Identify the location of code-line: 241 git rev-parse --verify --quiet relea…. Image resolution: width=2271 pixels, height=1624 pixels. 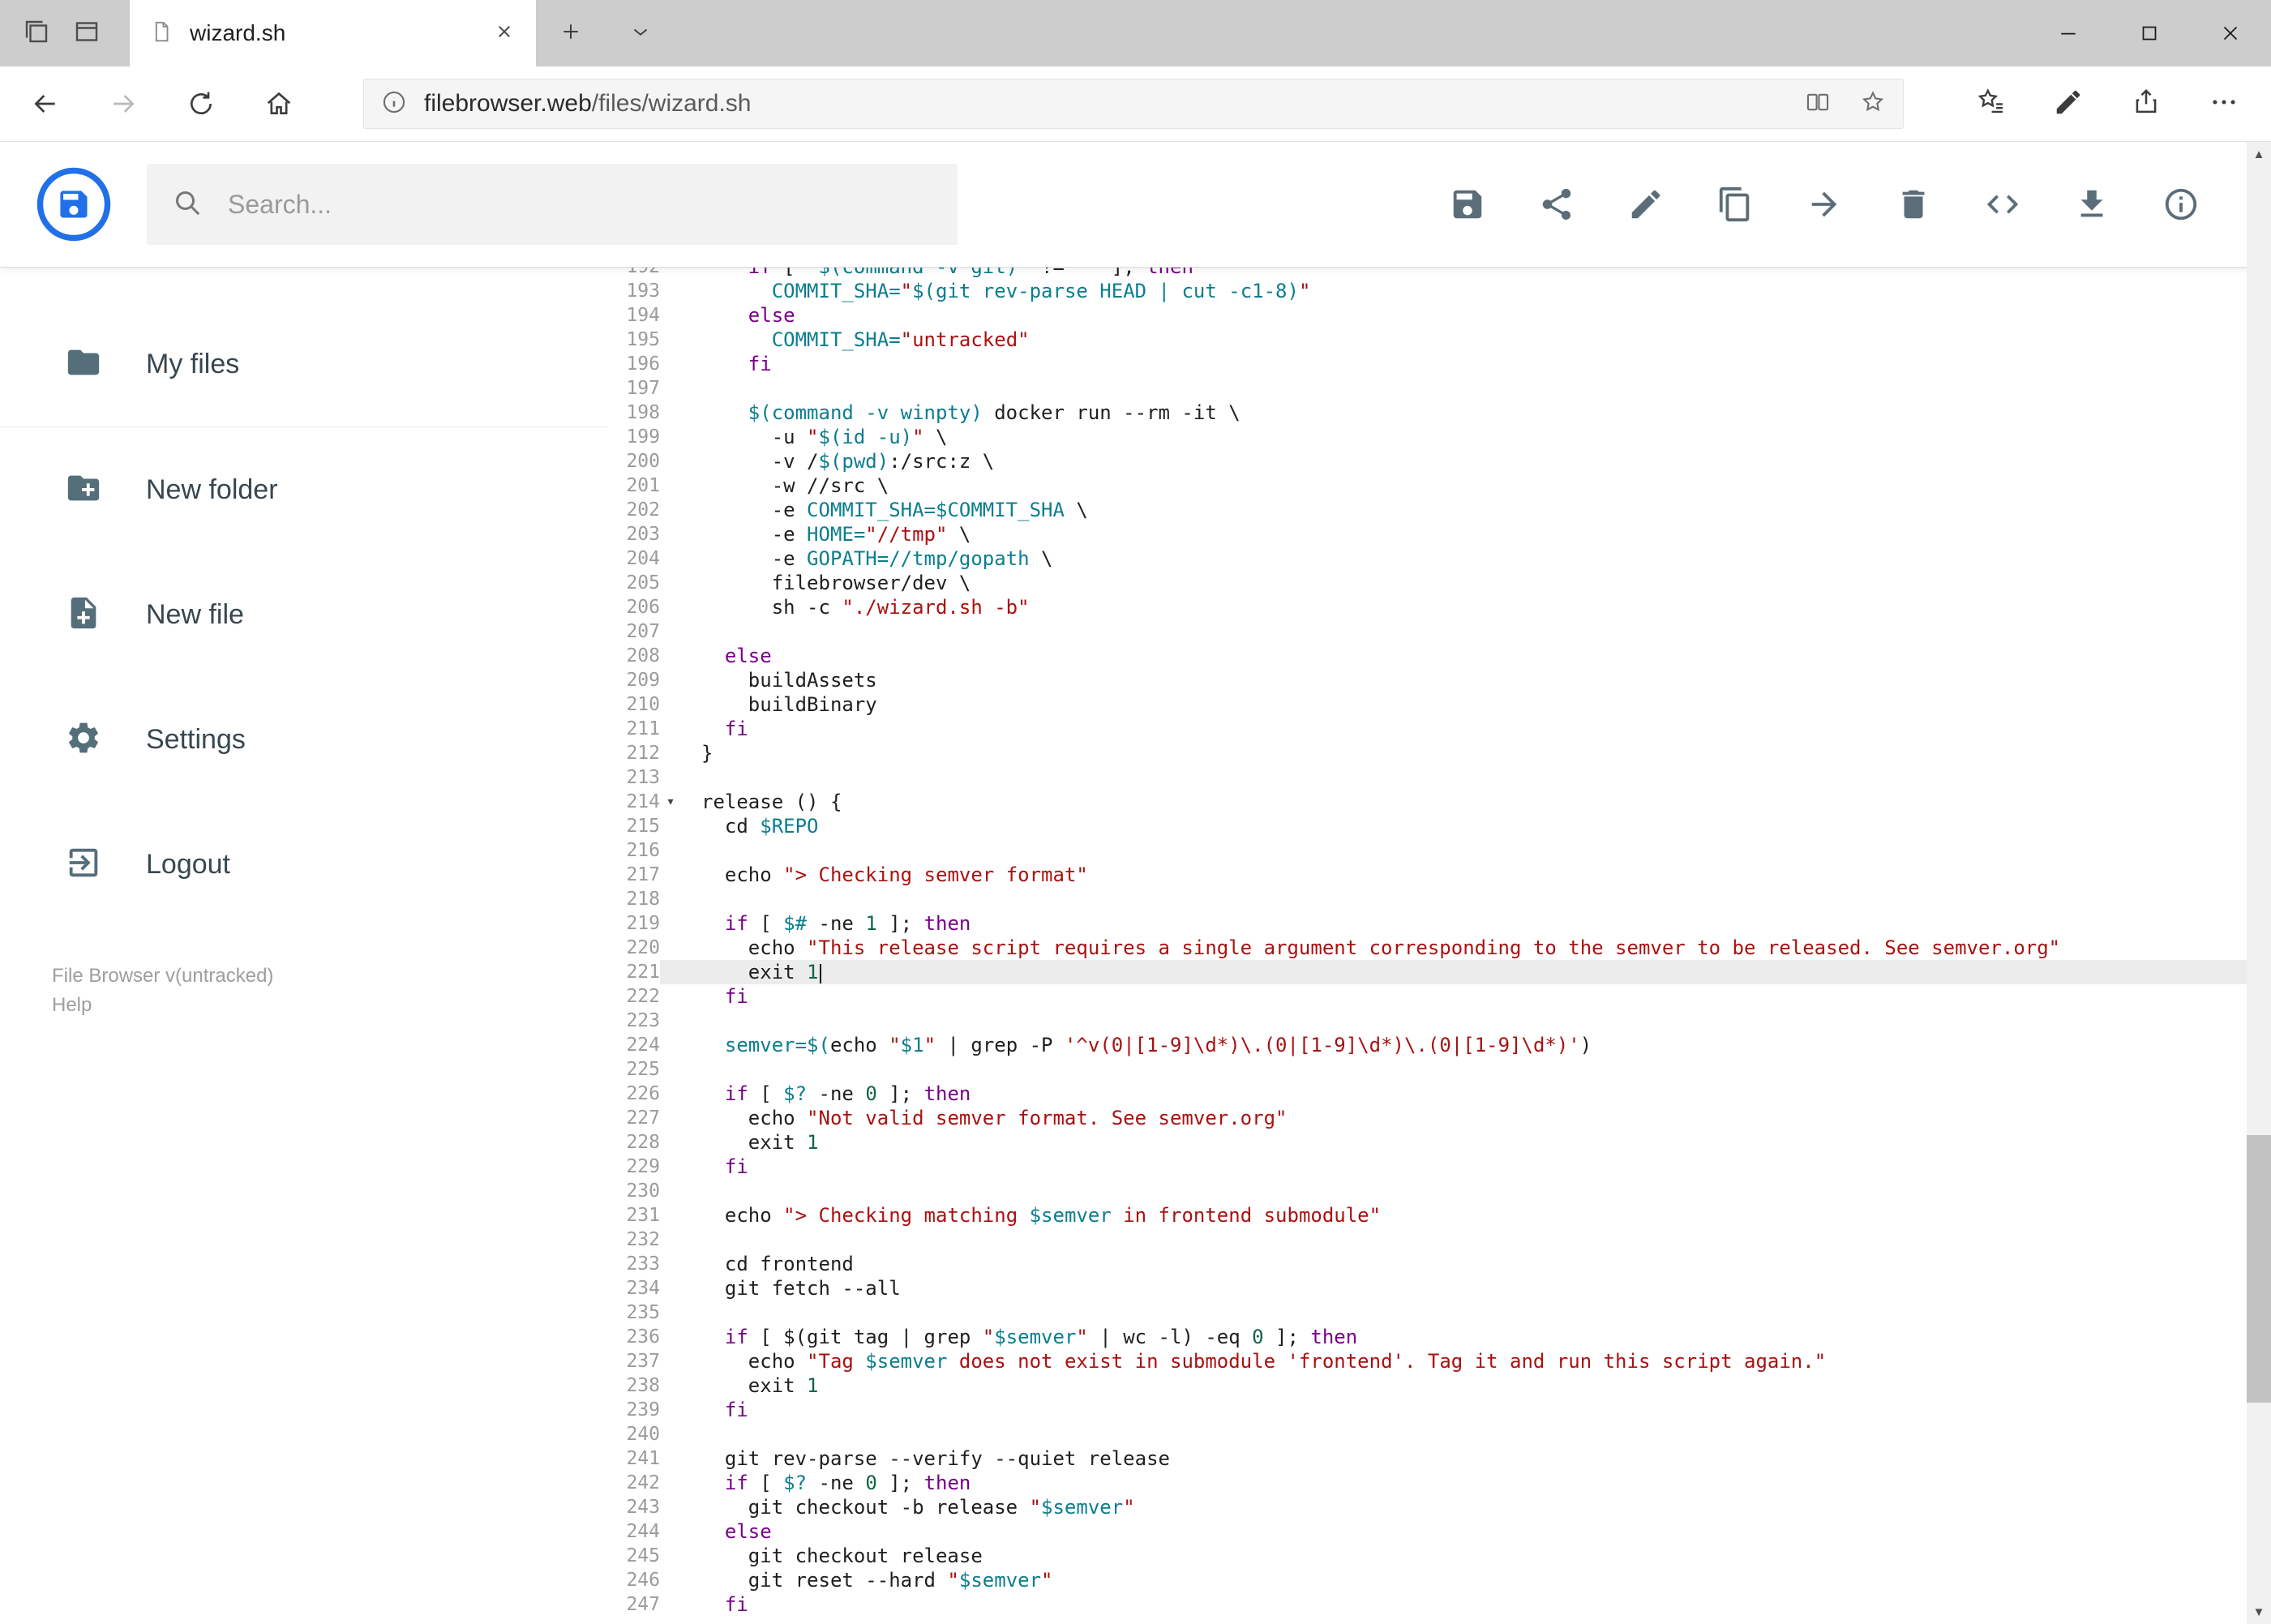
(1440, 1459).